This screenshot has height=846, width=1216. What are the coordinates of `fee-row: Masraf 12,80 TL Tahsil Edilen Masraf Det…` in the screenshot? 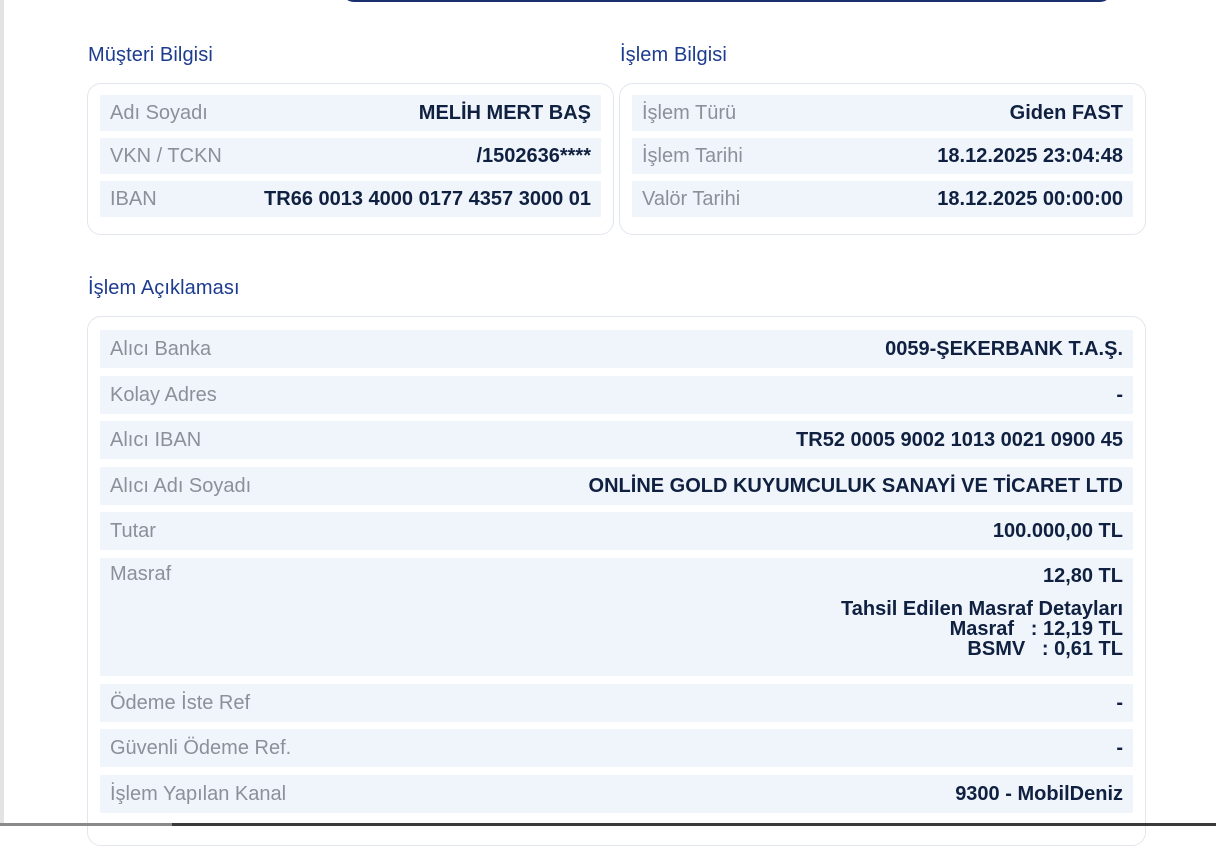 It's located at (616, 617).